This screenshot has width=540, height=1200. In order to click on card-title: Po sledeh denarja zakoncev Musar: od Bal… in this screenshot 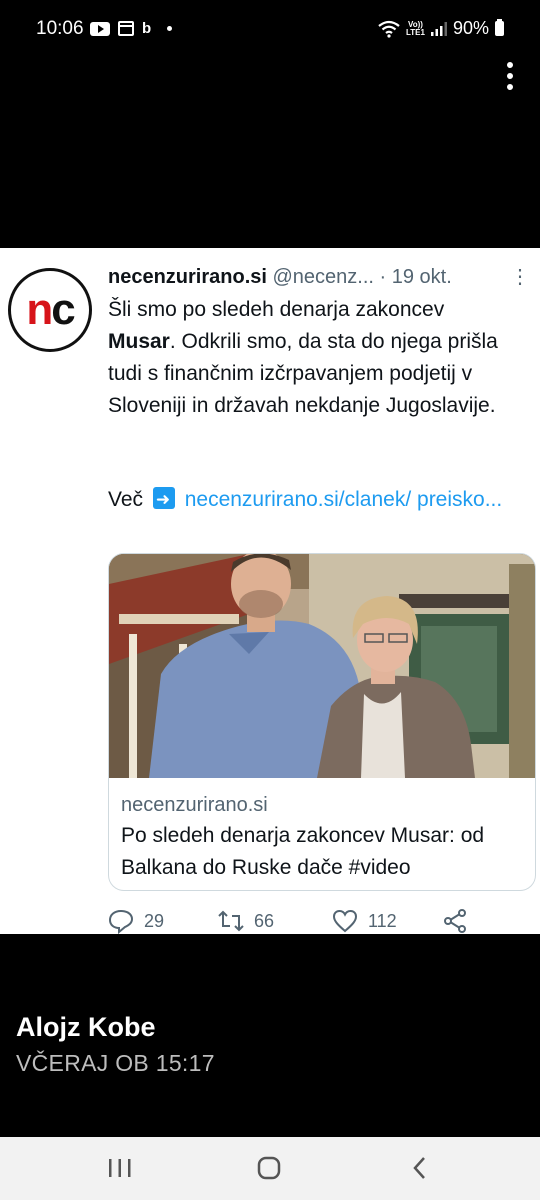, I will do `click(303, 851)`.